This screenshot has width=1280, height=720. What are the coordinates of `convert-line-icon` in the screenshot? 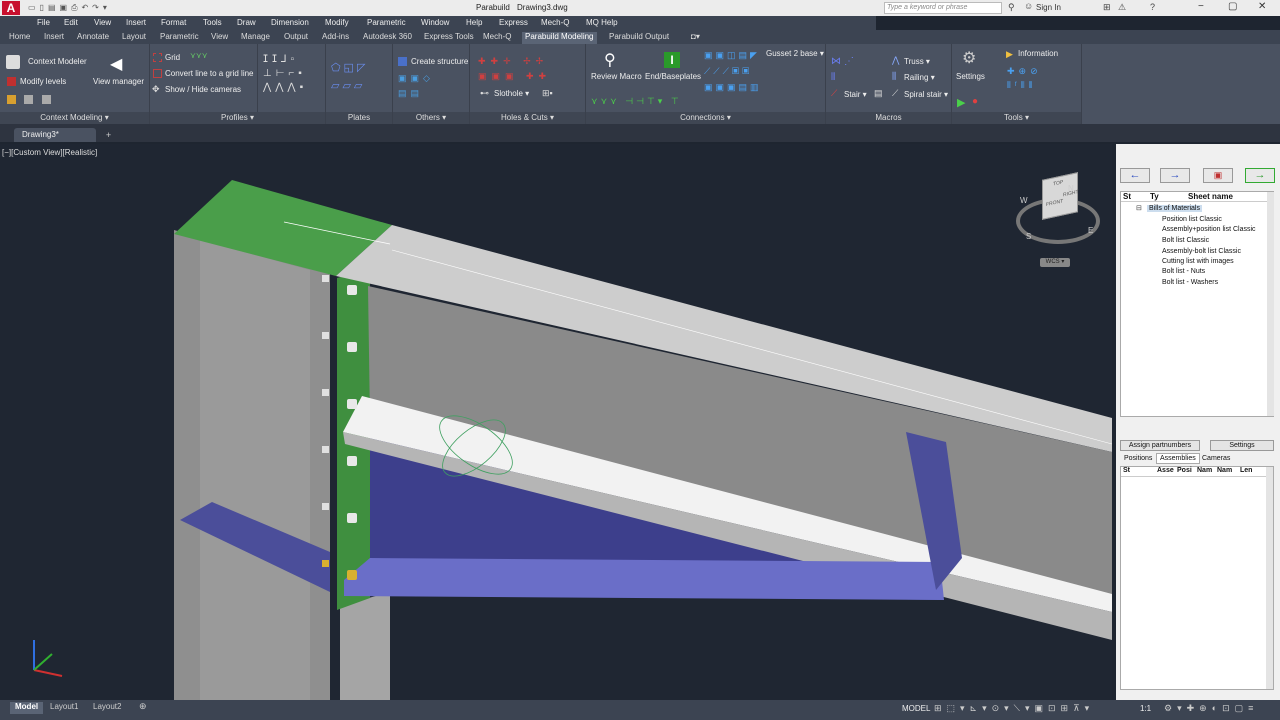 It's located at (157, 73).